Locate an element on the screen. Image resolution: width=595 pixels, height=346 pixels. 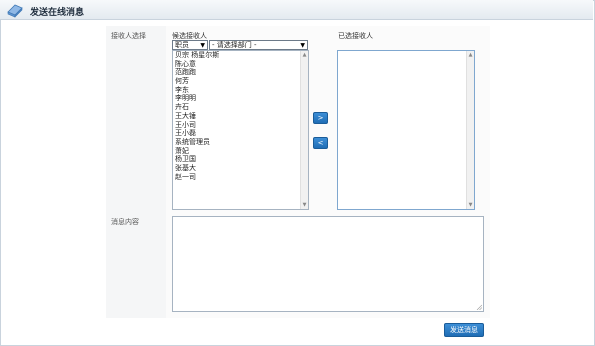
candidate-item: 杨卫国 is located at coordinates (240, 159).